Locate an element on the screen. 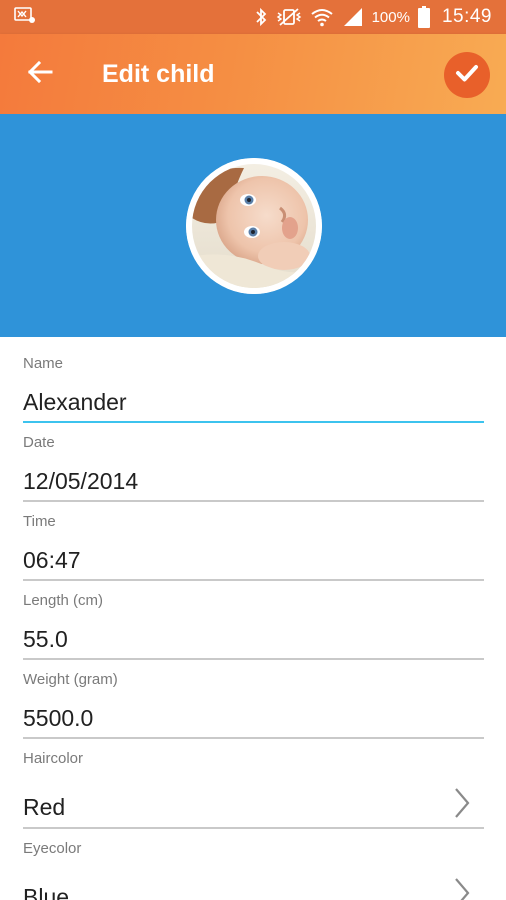 The width and height of the screenshot is (506, 900). eyecolor-value: Blue is located at coordinates (253, 890).